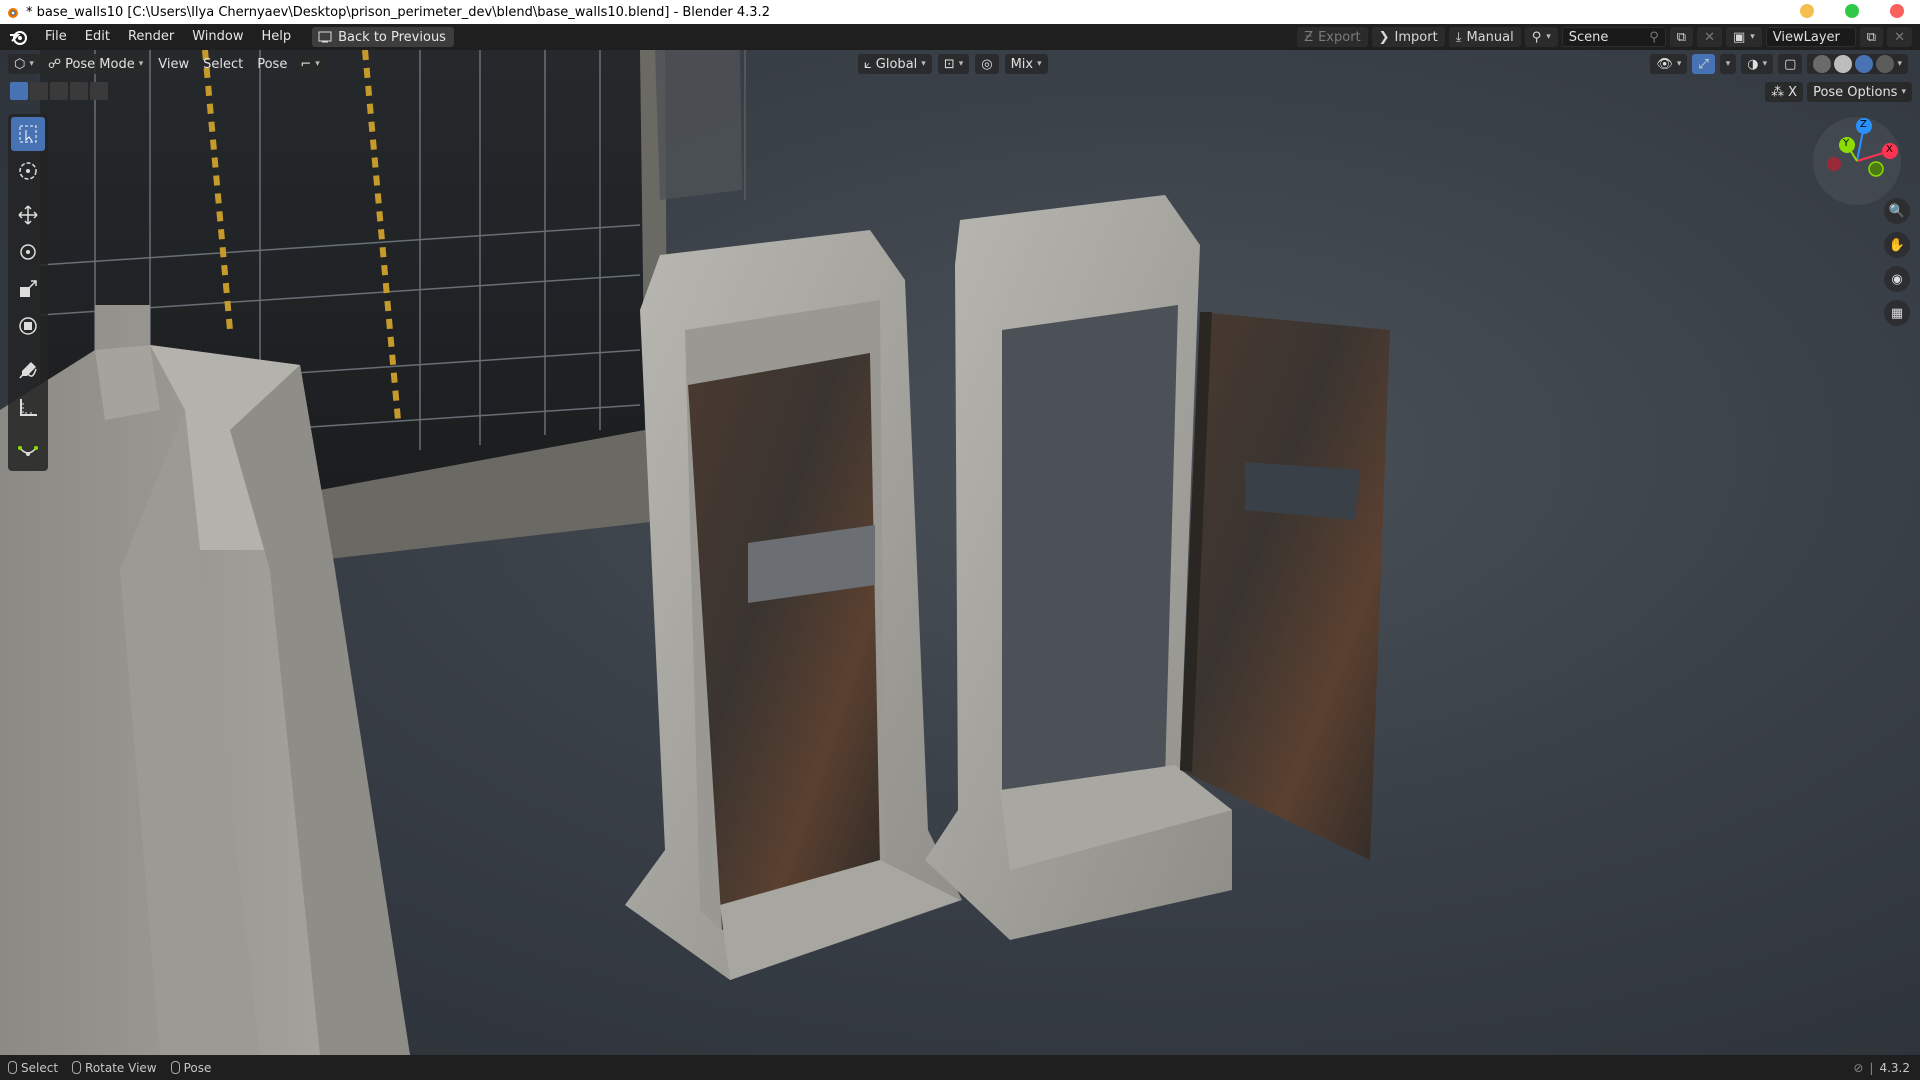  Describe the element at coordinates (1810, 37) in the screenshot. I see `viewlayer-name-field: ViewLayer` at that location.